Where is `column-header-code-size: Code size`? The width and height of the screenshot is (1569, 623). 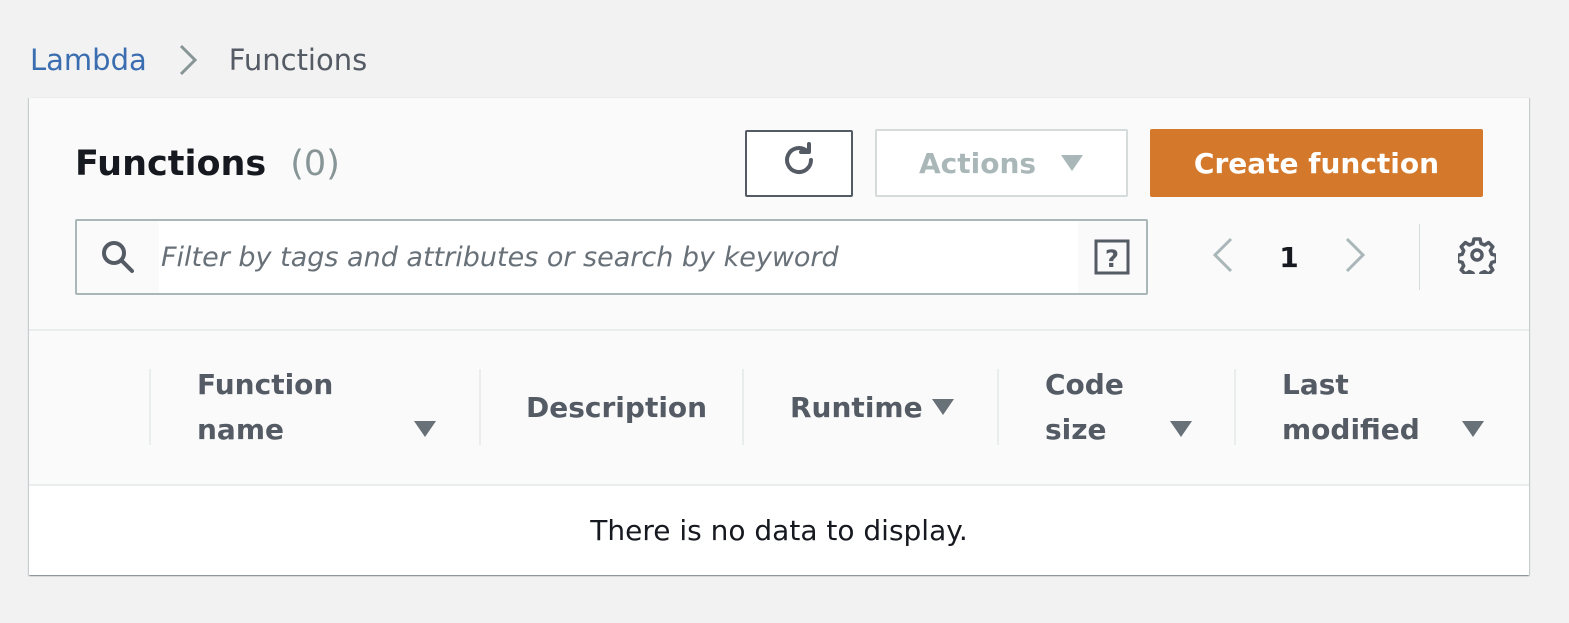
column-header-code-size: Code size is located at coordinates (1125, 407).